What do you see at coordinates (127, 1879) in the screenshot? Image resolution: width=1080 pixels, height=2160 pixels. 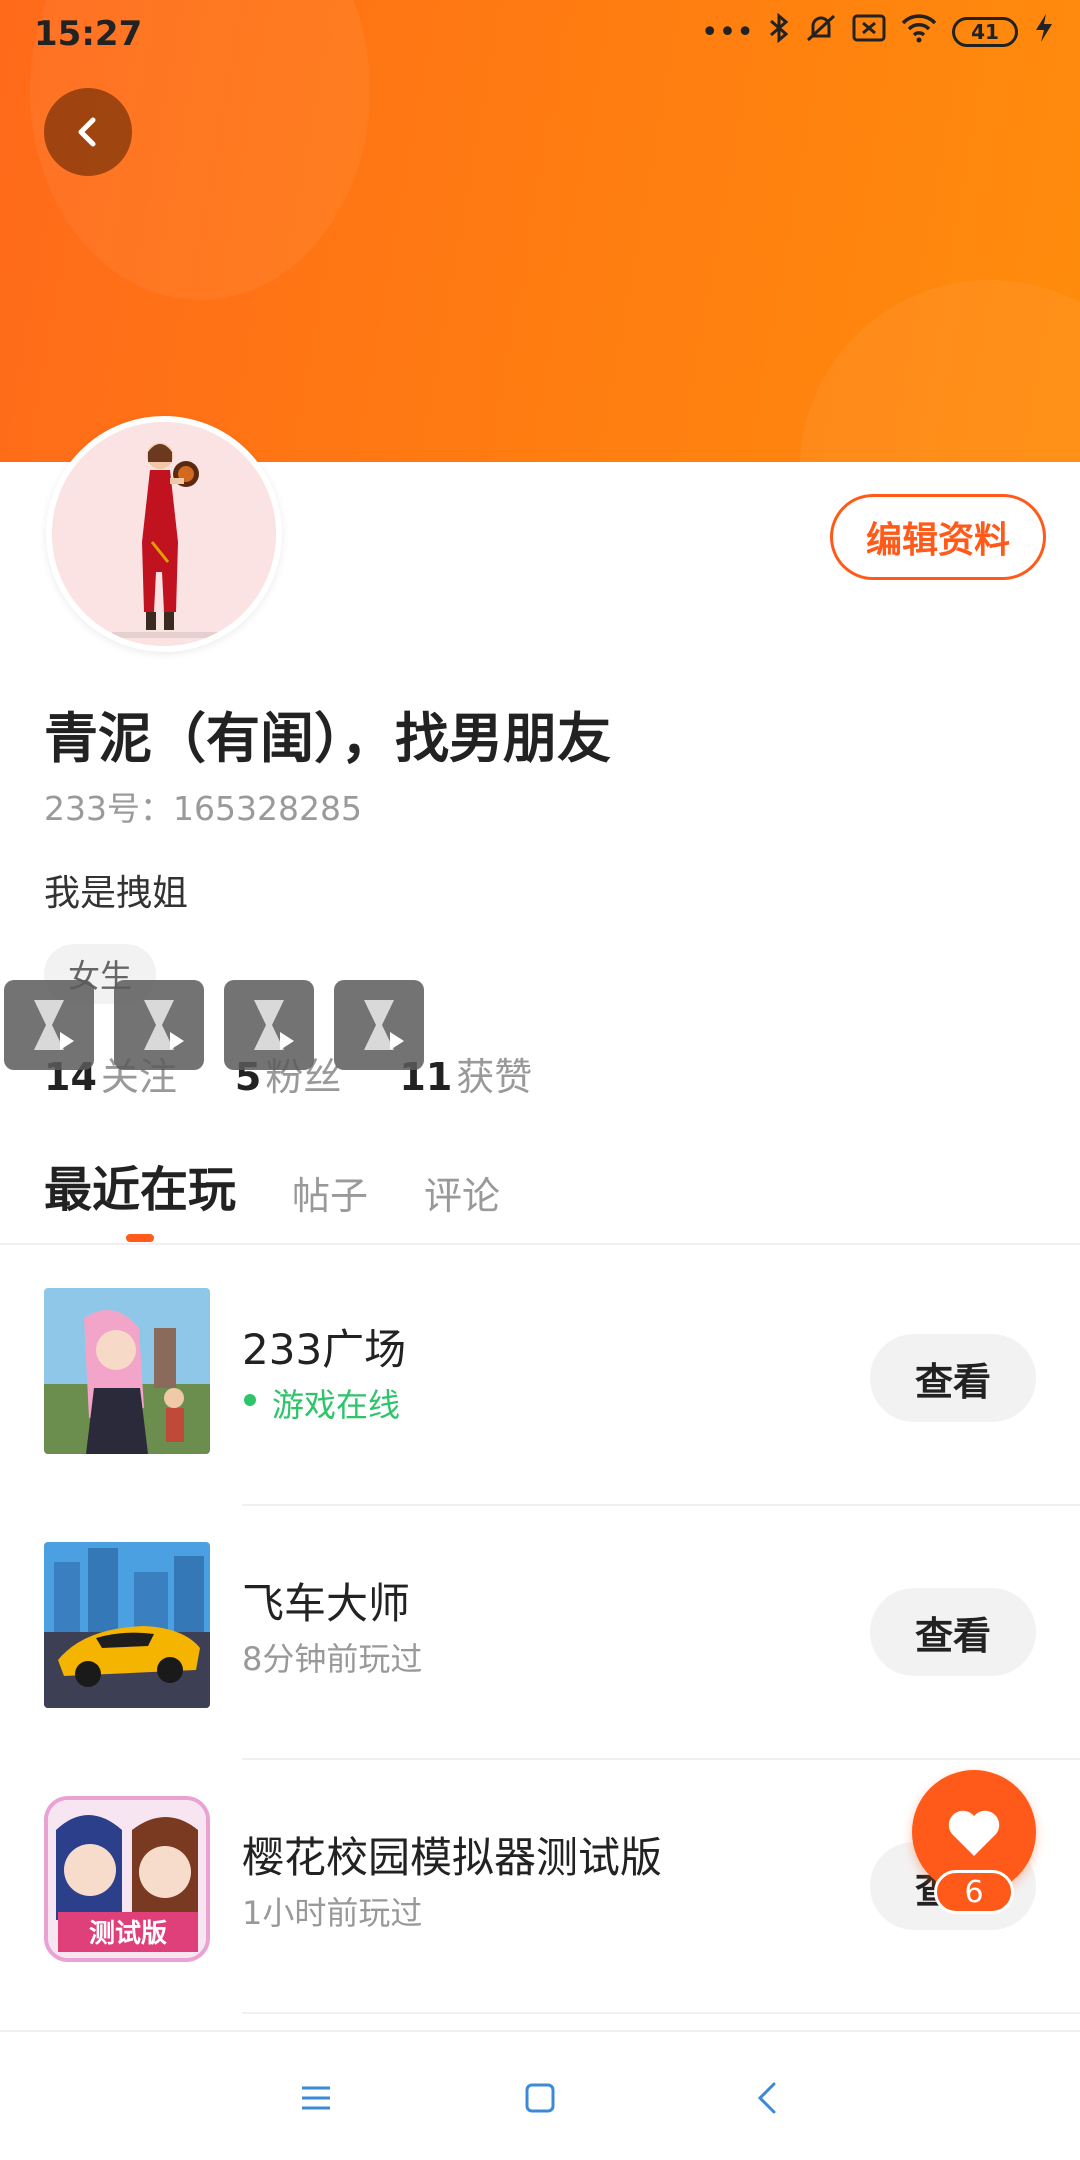 I see `game-thumbnail: 测试版` at bounding box center [127, 1879].